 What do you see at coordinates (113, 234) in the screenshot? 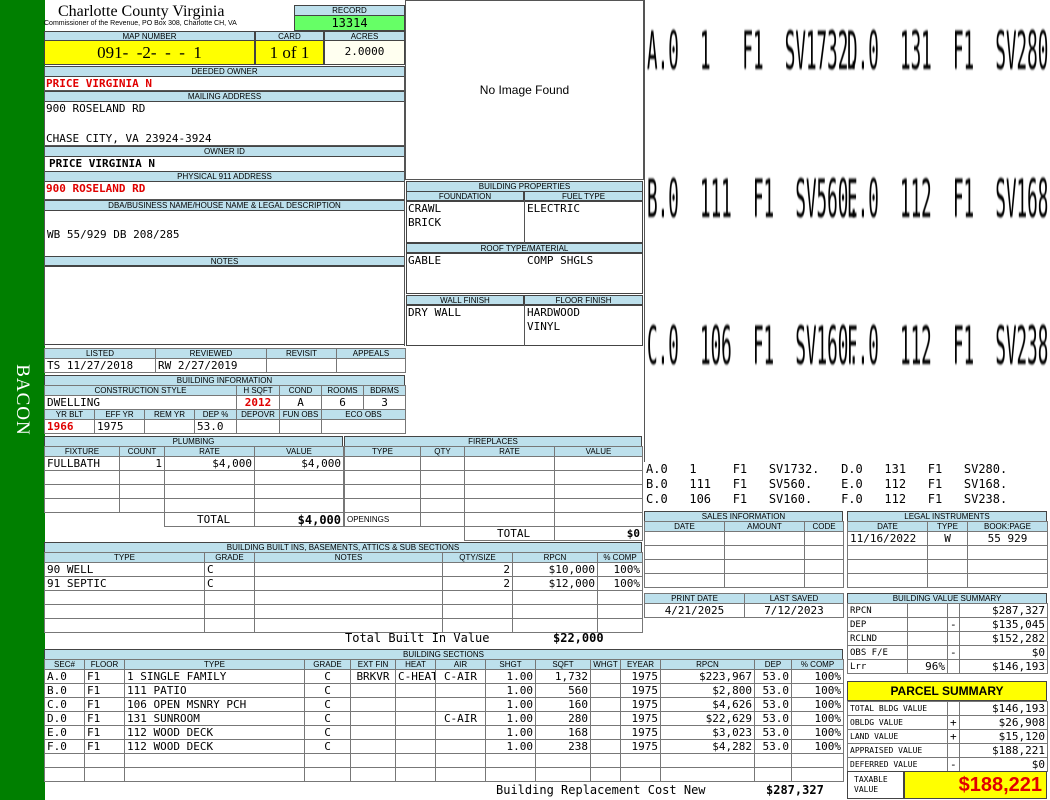
I see `dba-value: WB 55/929 DB 208/285` at bounding box center [113, 234].